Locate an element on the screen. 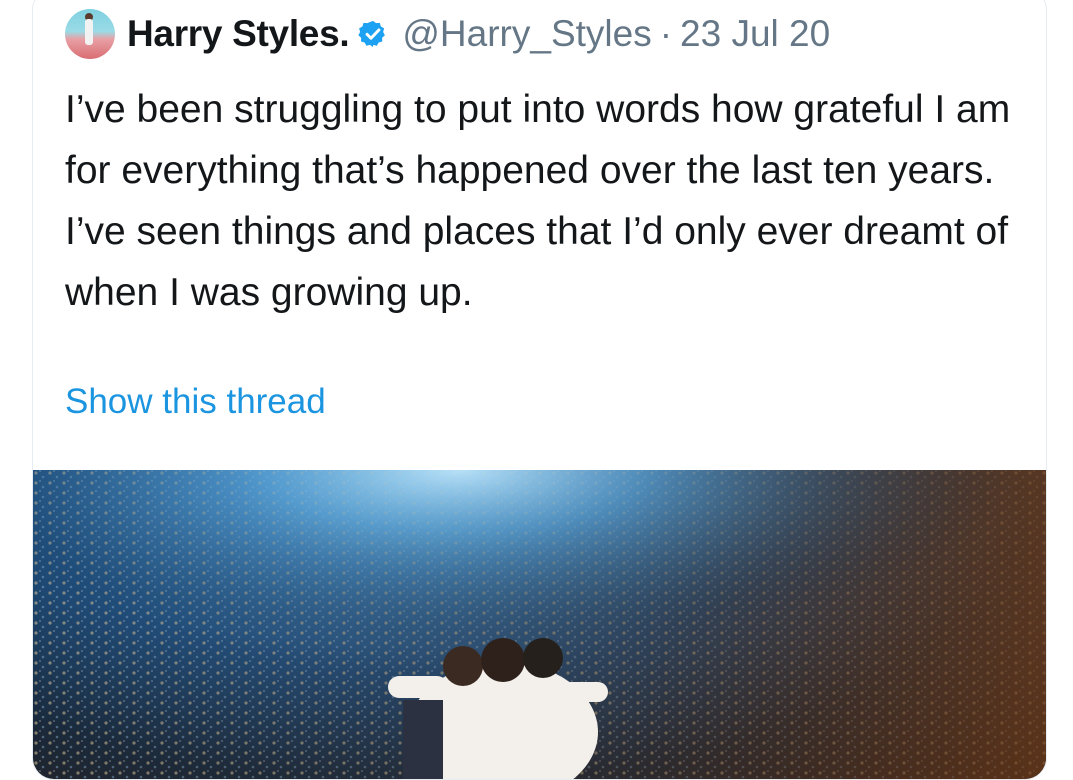  display-name: Harry Styles. is located at coordinates (238, 34).